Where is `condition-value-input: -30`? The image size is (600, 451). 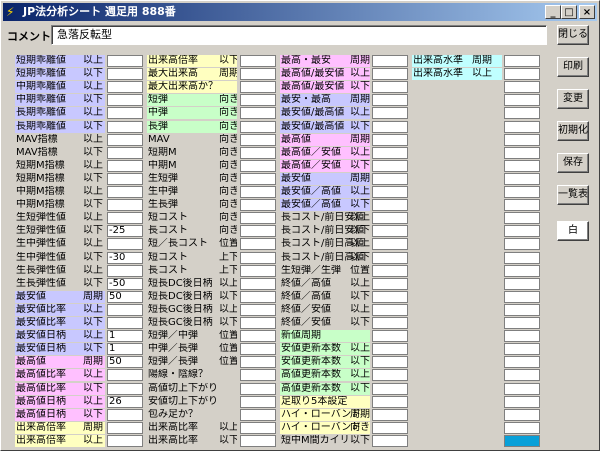 condition-value-input: -30 is located at coordinates (125, 258).